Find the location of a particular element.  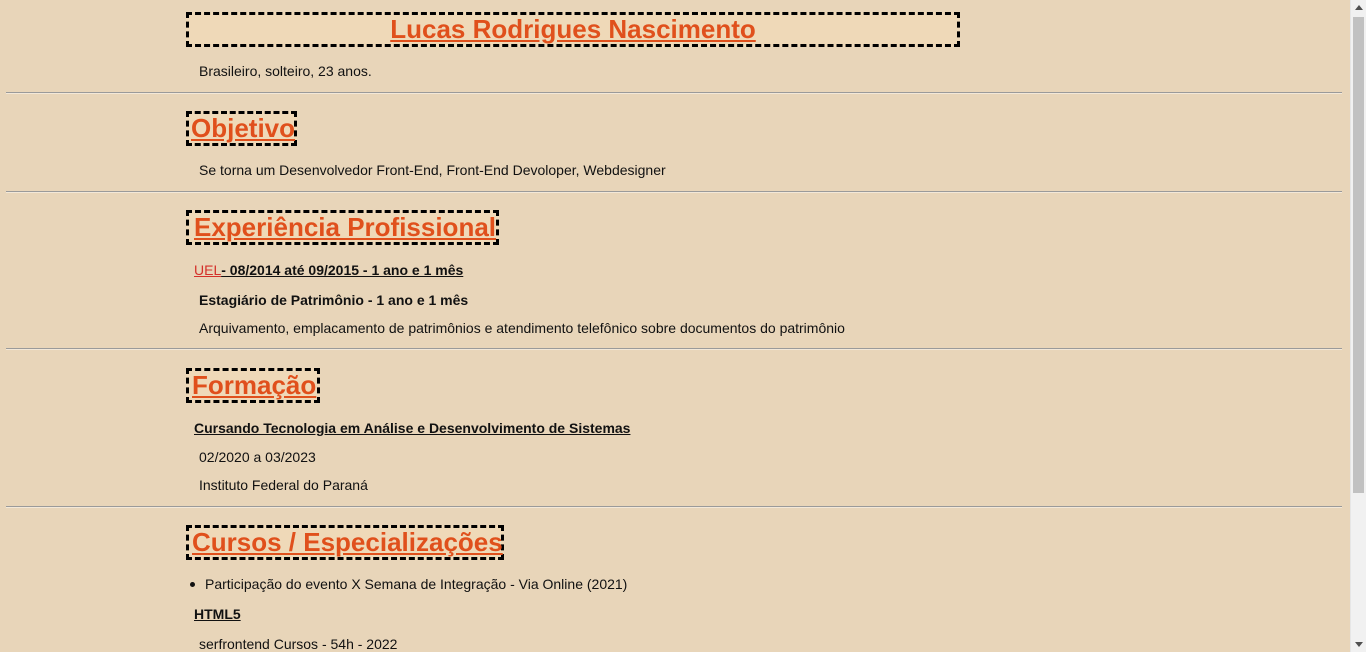

html5-title: HTML5 is located at coordinates (217, 614).